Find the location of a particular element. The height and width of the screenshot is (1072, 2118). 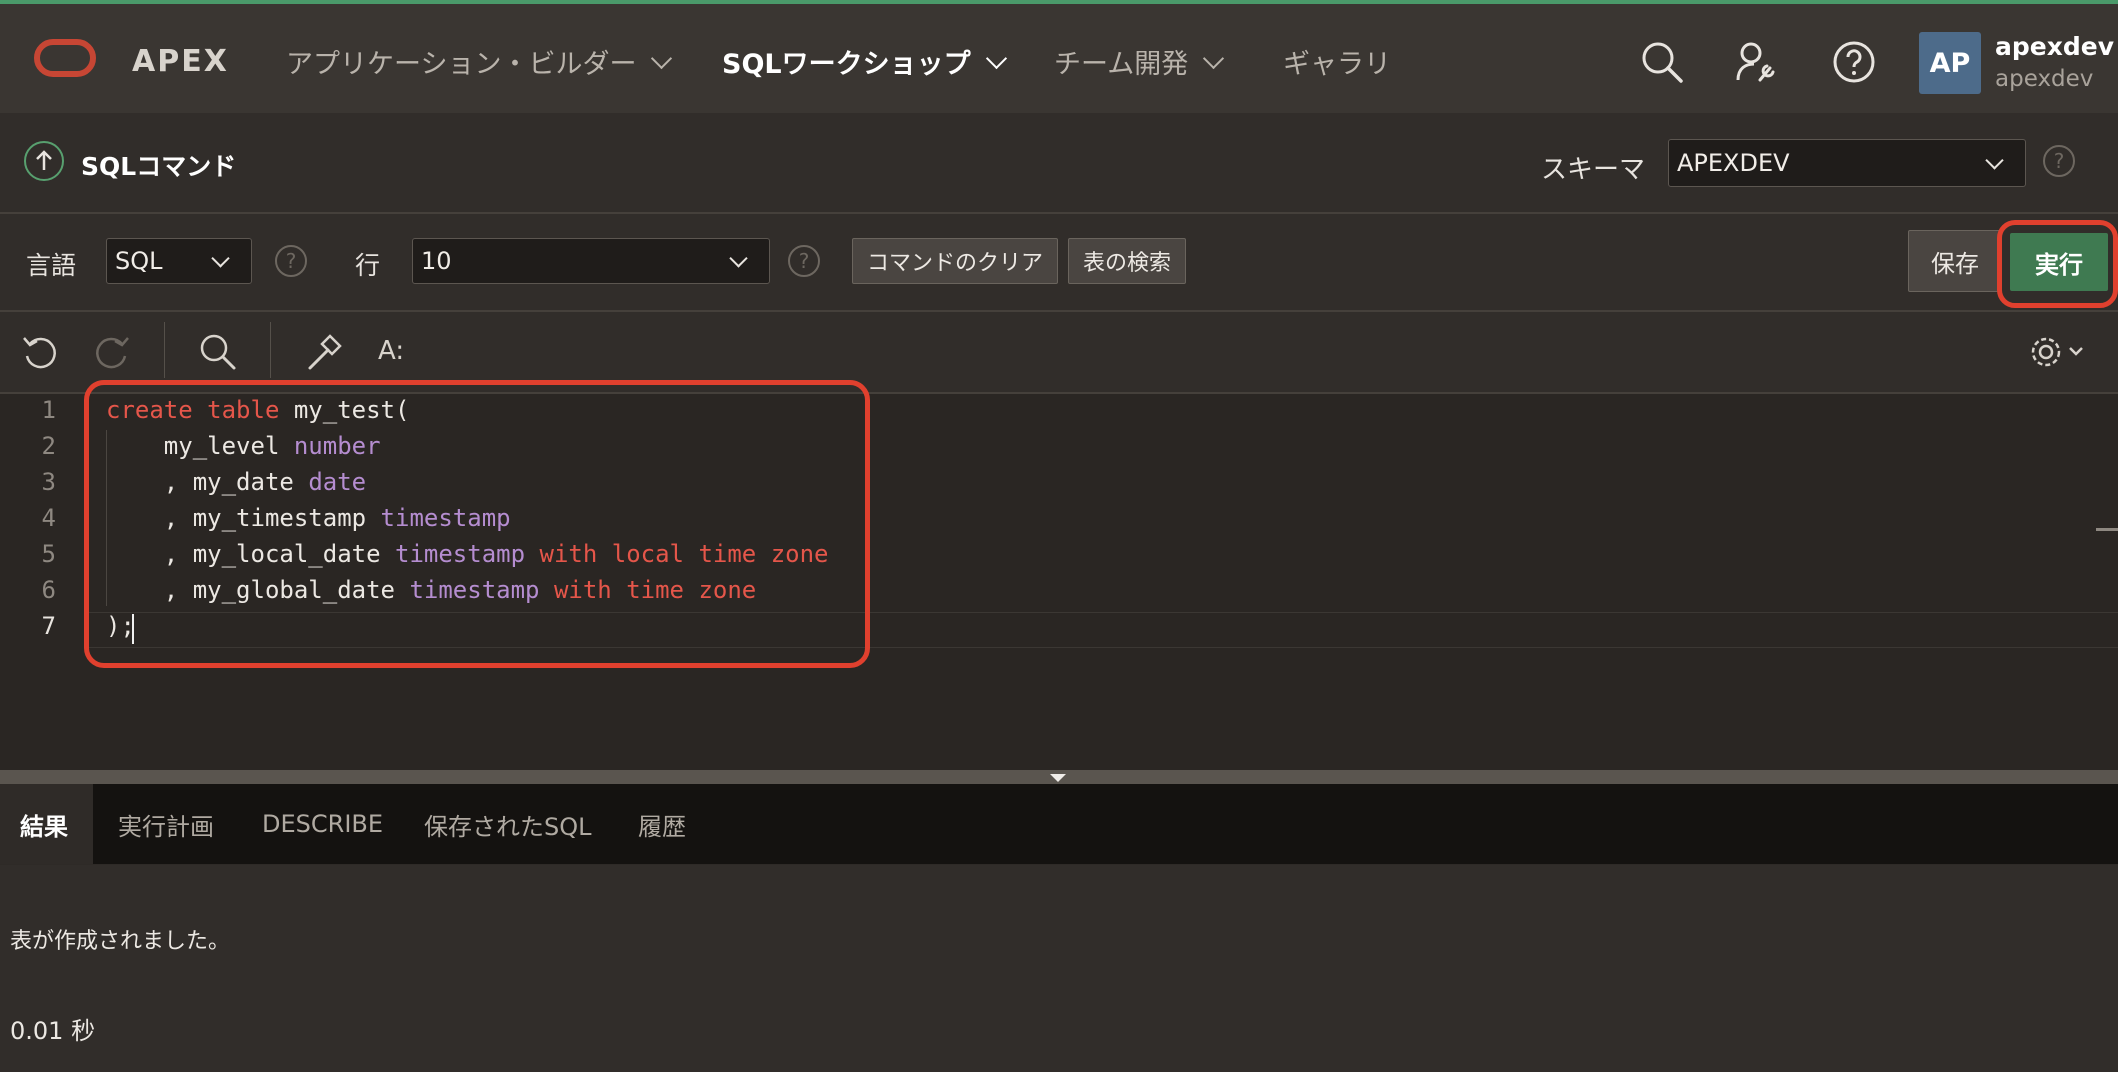

rows-label: 行 is located at coordinates (368, 265).